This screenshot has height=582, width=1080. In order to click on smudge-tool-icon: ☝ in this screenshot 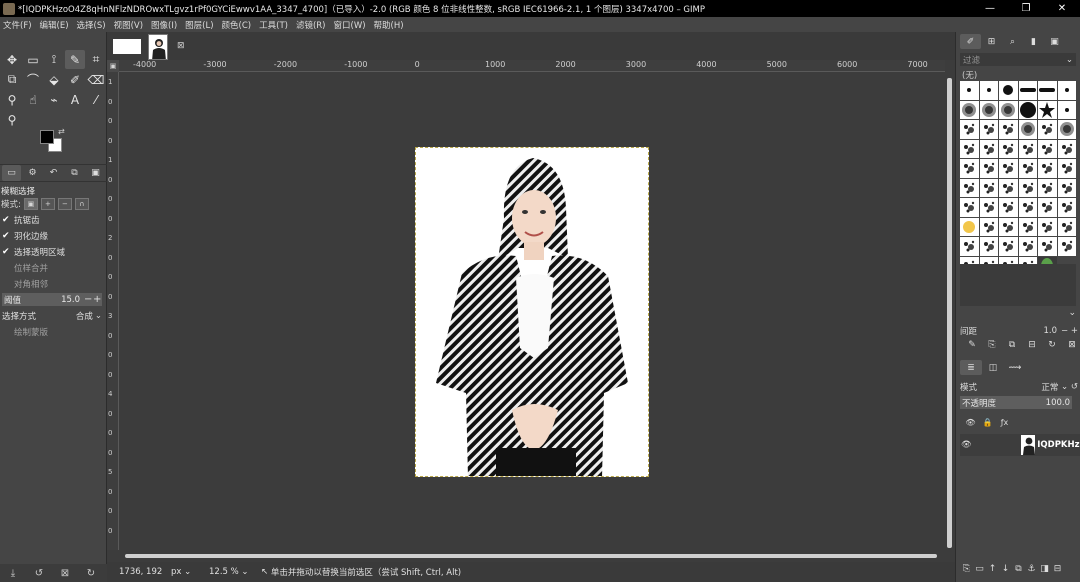, I will do `click(33, 99)`.